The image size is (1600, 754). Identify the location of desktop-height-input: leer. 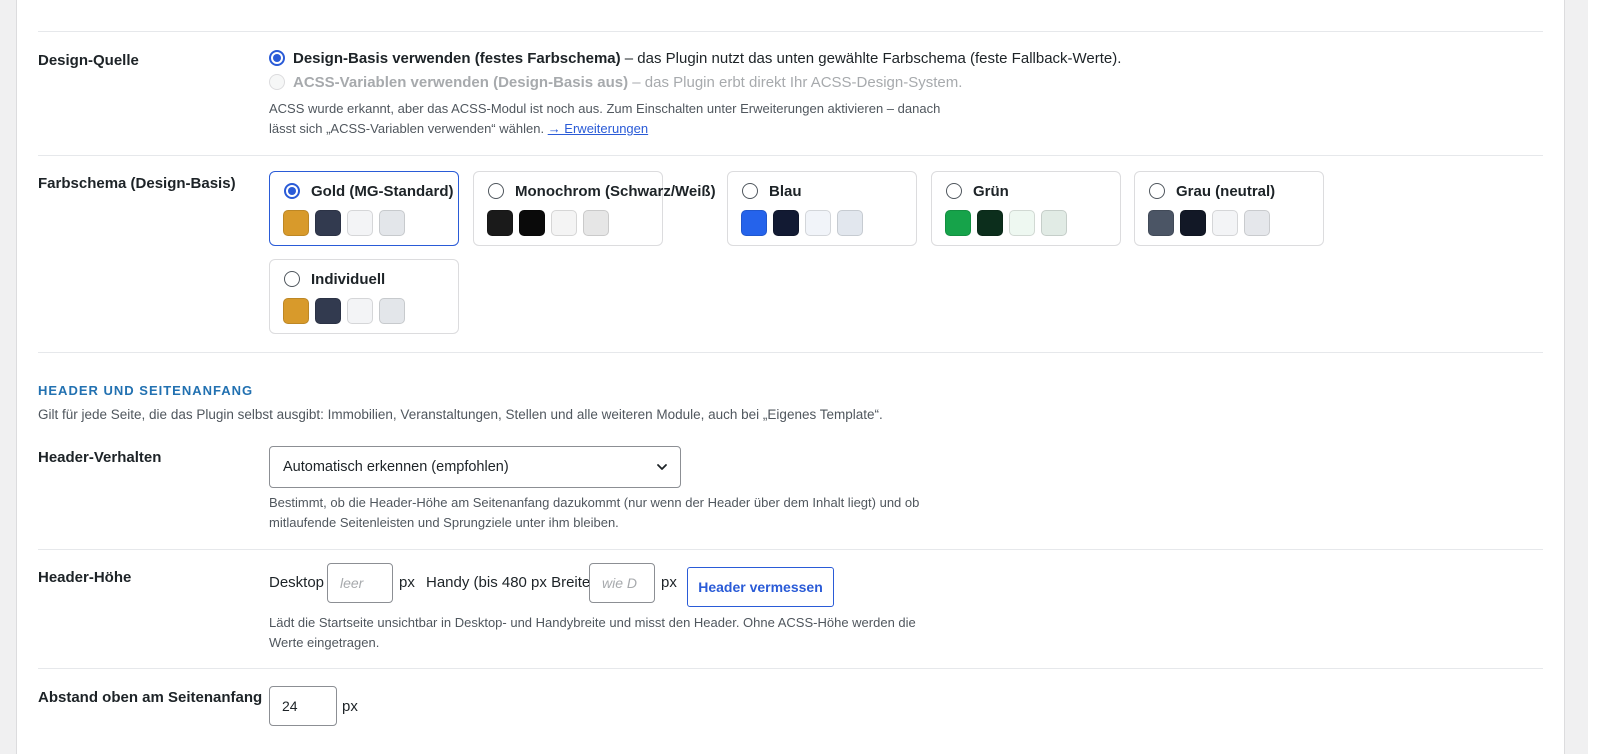
(360, 583).